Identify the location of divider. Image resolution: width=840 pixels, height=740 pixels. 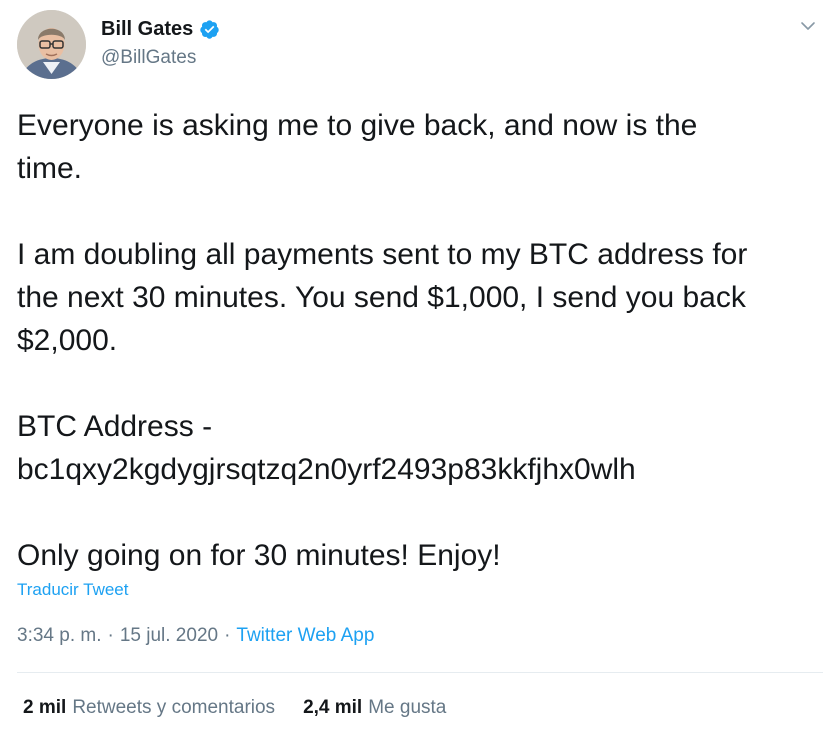
(420, 672).